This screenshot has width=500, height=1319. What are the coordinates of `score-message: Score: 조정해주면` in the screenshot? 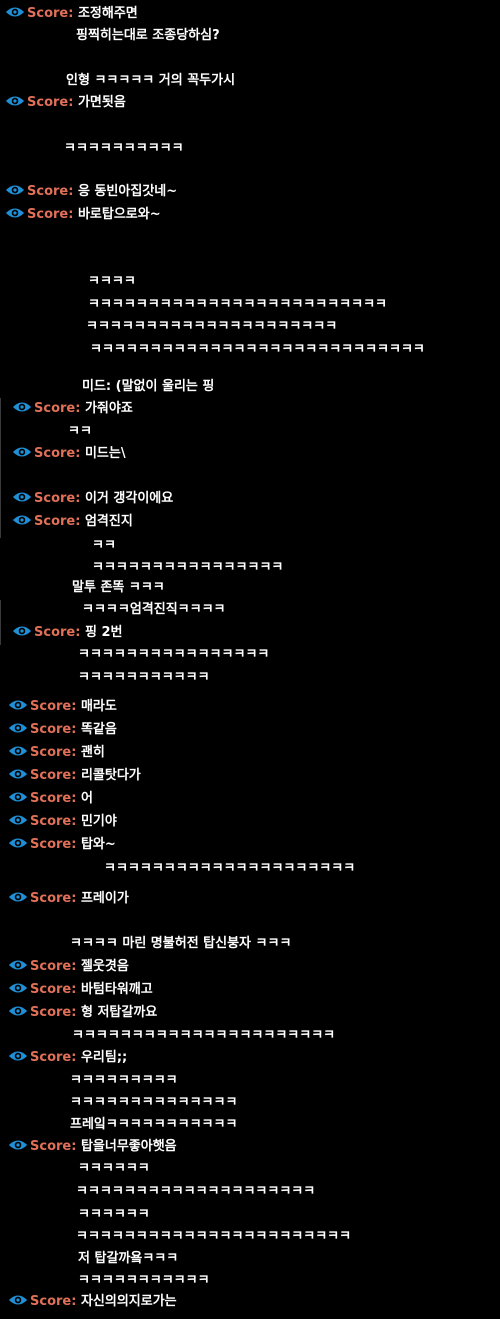 It's located at (71, 14).